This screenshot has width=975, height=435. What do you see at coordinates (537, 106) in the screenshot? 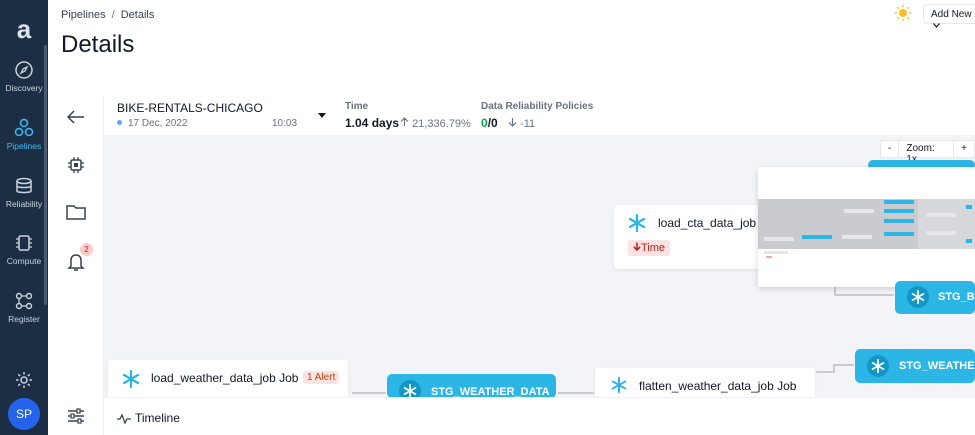
I see `policies-label: Data Reliability Policies` at bounding box center [537, 106].